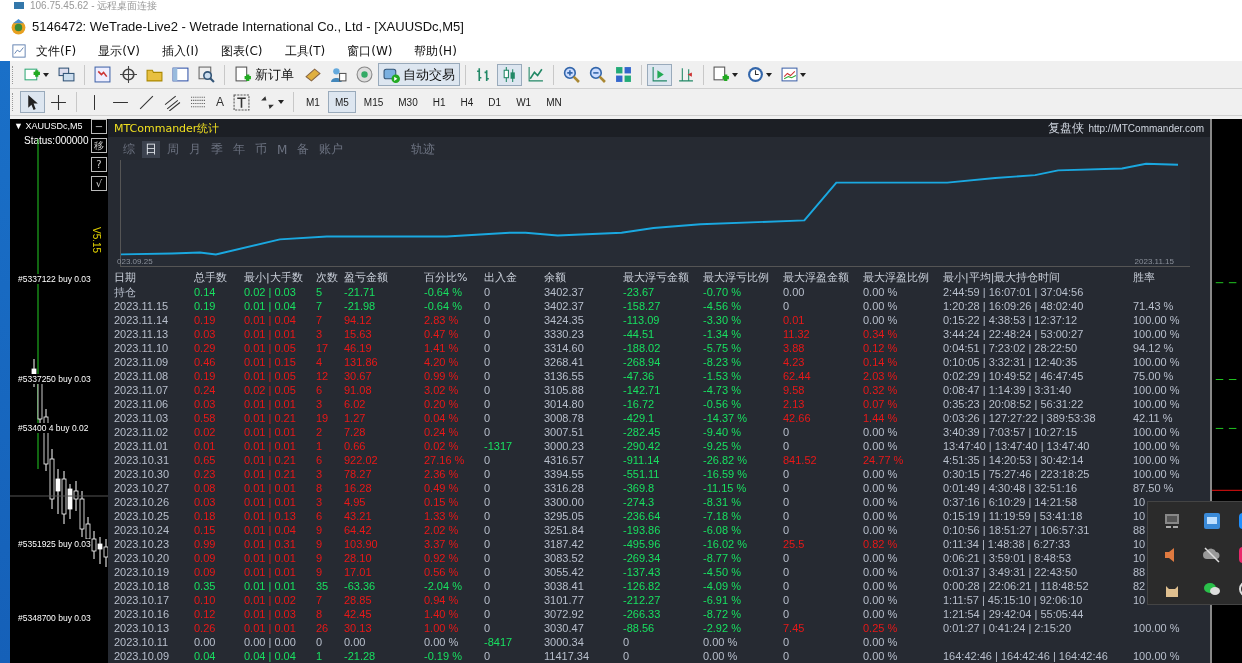  I want to click on table-cell: 3295.05, so click(564, 516).